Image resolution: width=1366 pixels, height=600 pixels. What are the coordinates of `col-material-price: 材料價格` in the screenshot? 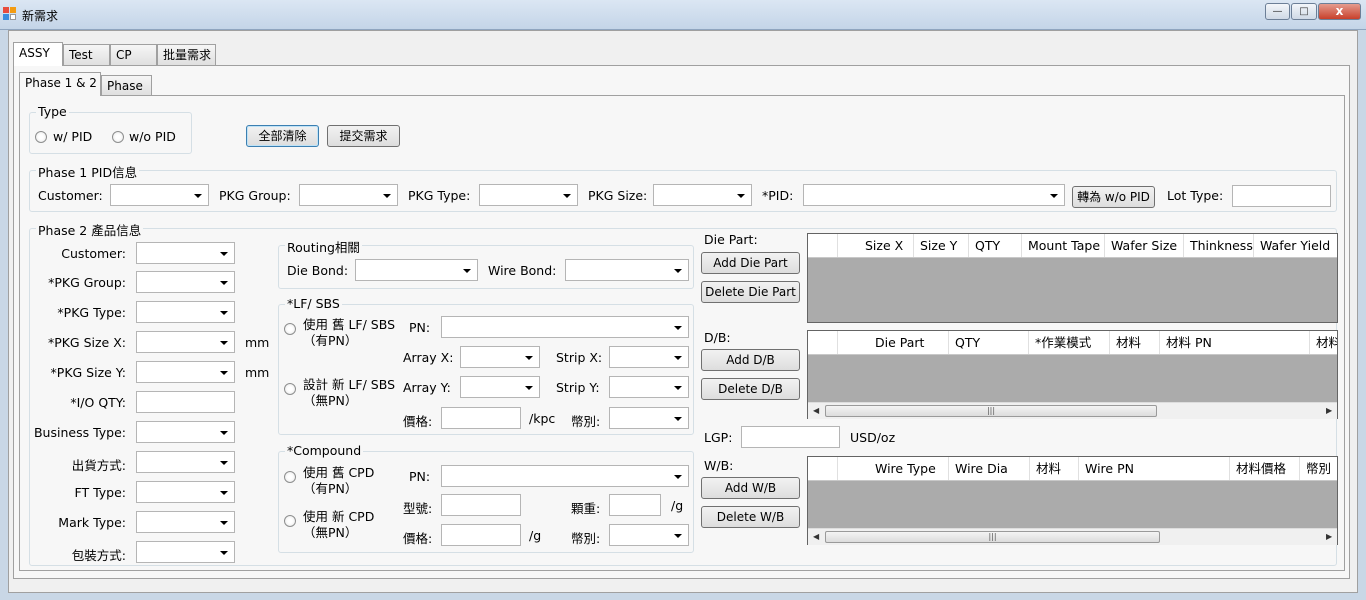 It's located at (1265, 468).